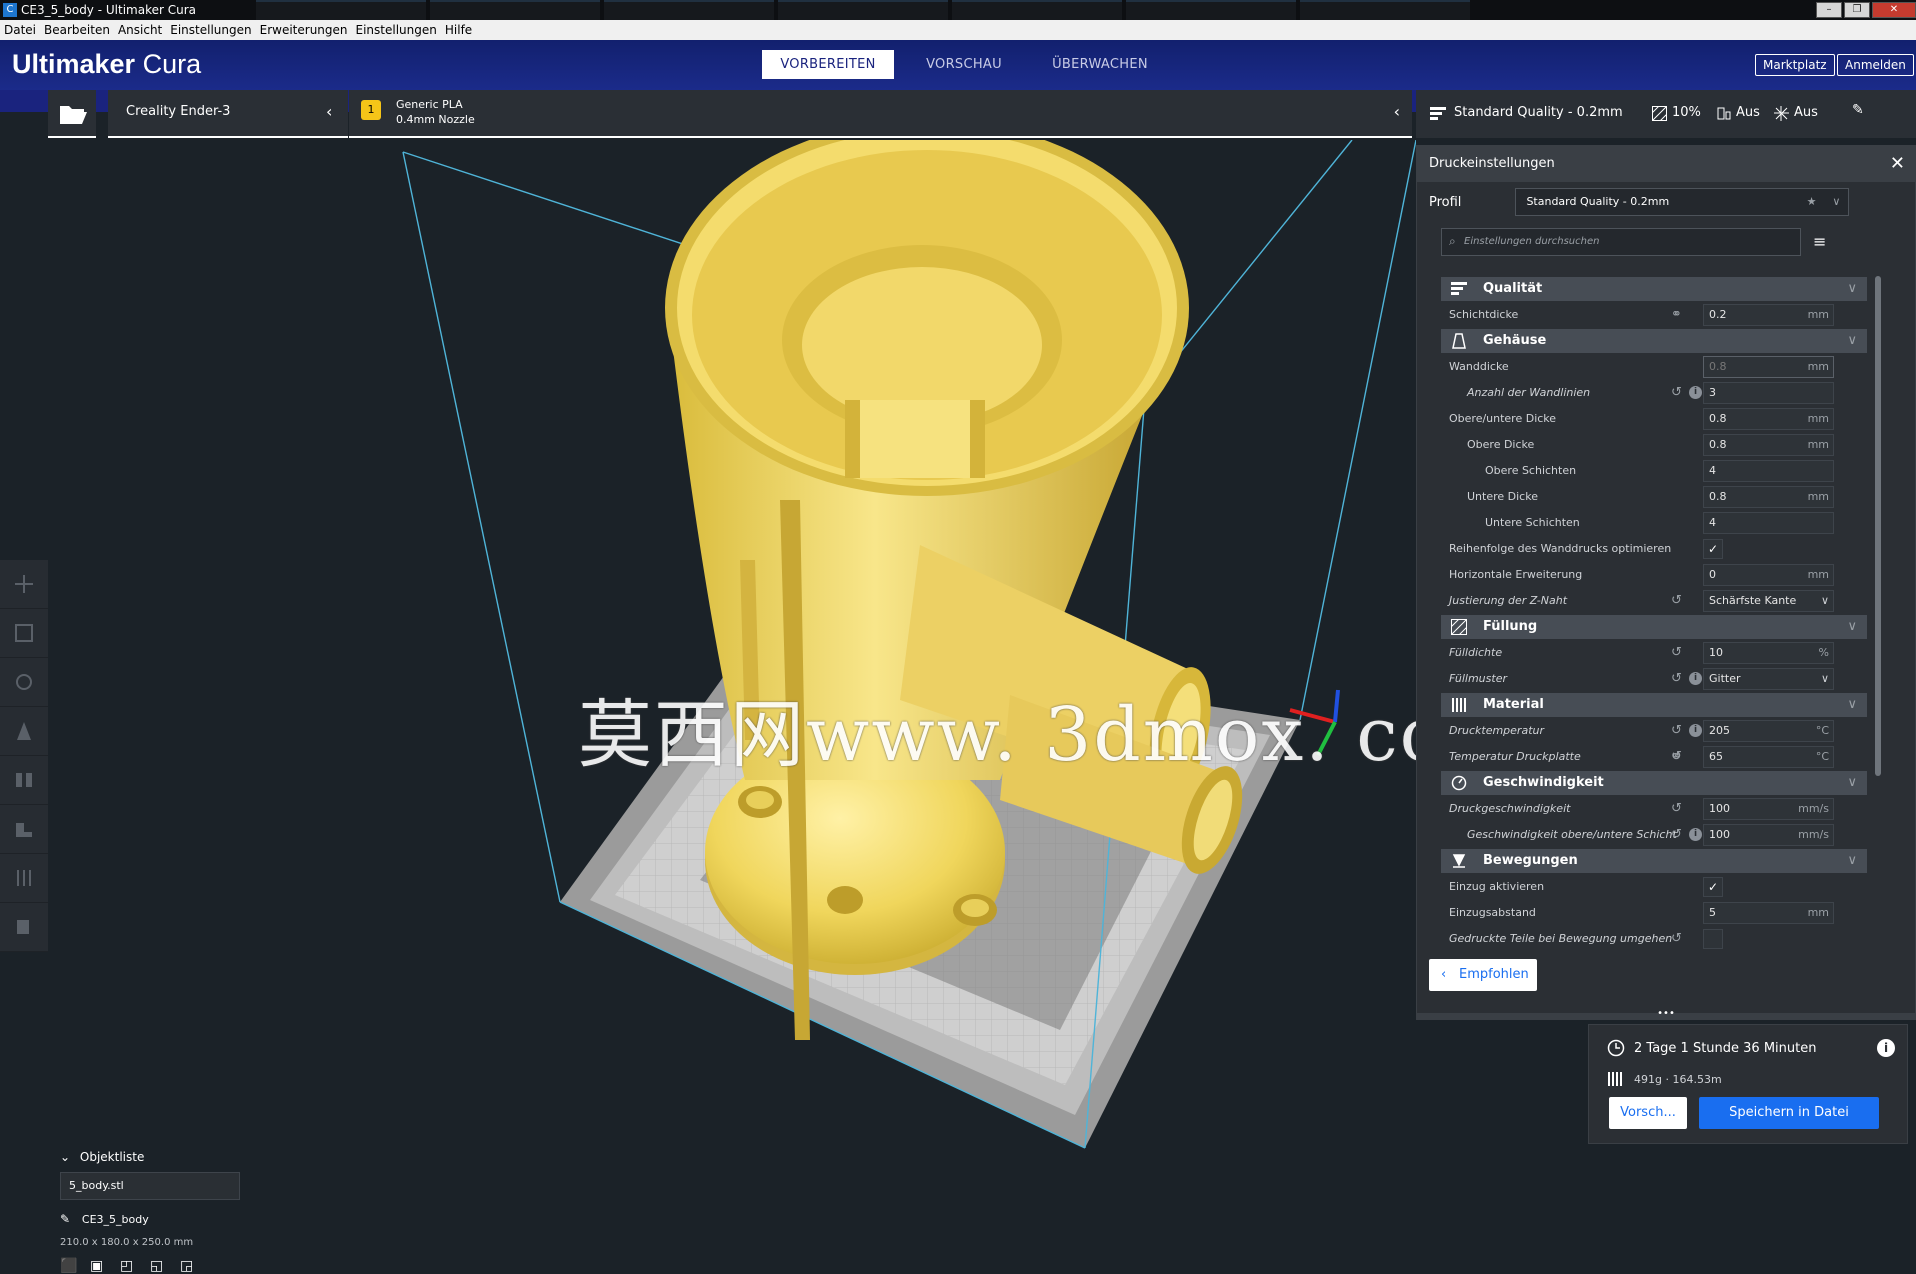 The height and width of the screenshot is (1274, 1916). Describe the element at coordinates (1768, 679) in the screenshot. I see `setting-dropdown: Gitter ∨` at that location.